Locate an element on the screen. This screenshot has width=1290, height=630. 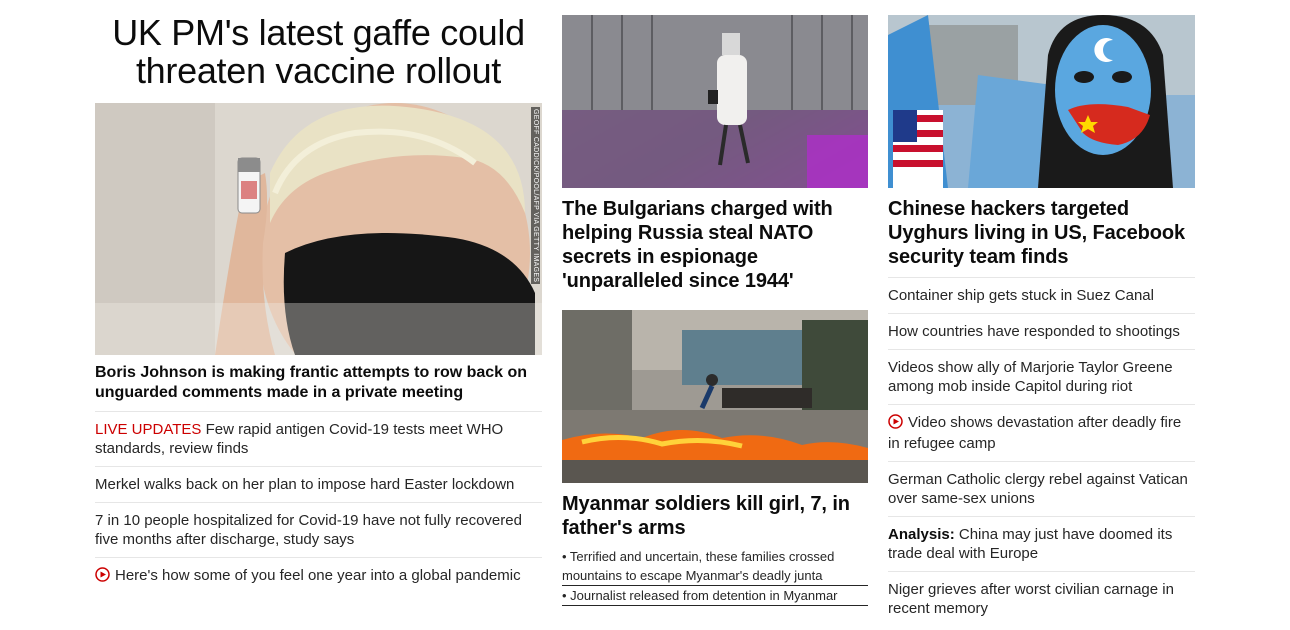
uyghur-image is located at coordinates (1041, 101).